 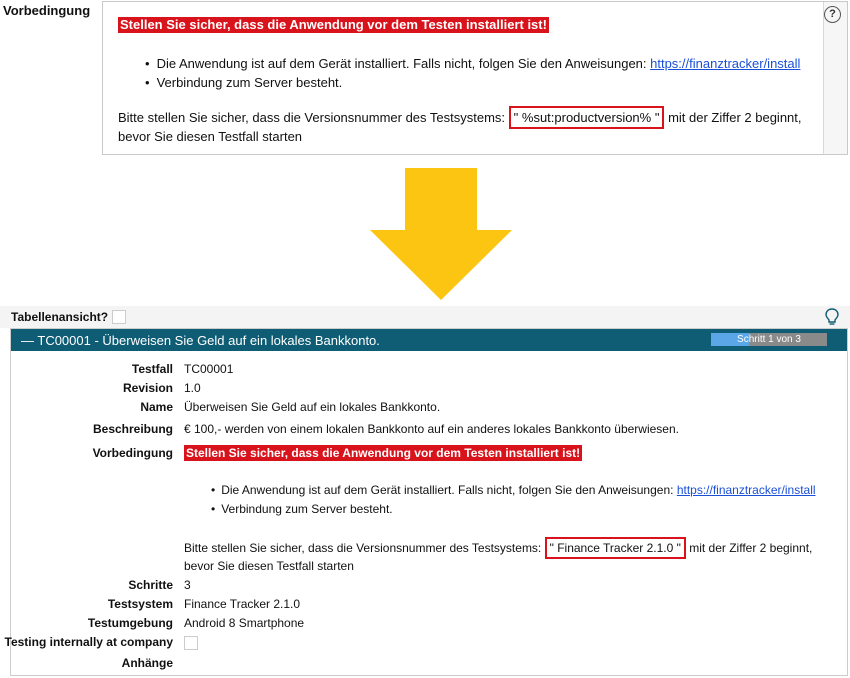 I want to click on environment-value: Android 8 Smartphone, so click(x=244, y=623).